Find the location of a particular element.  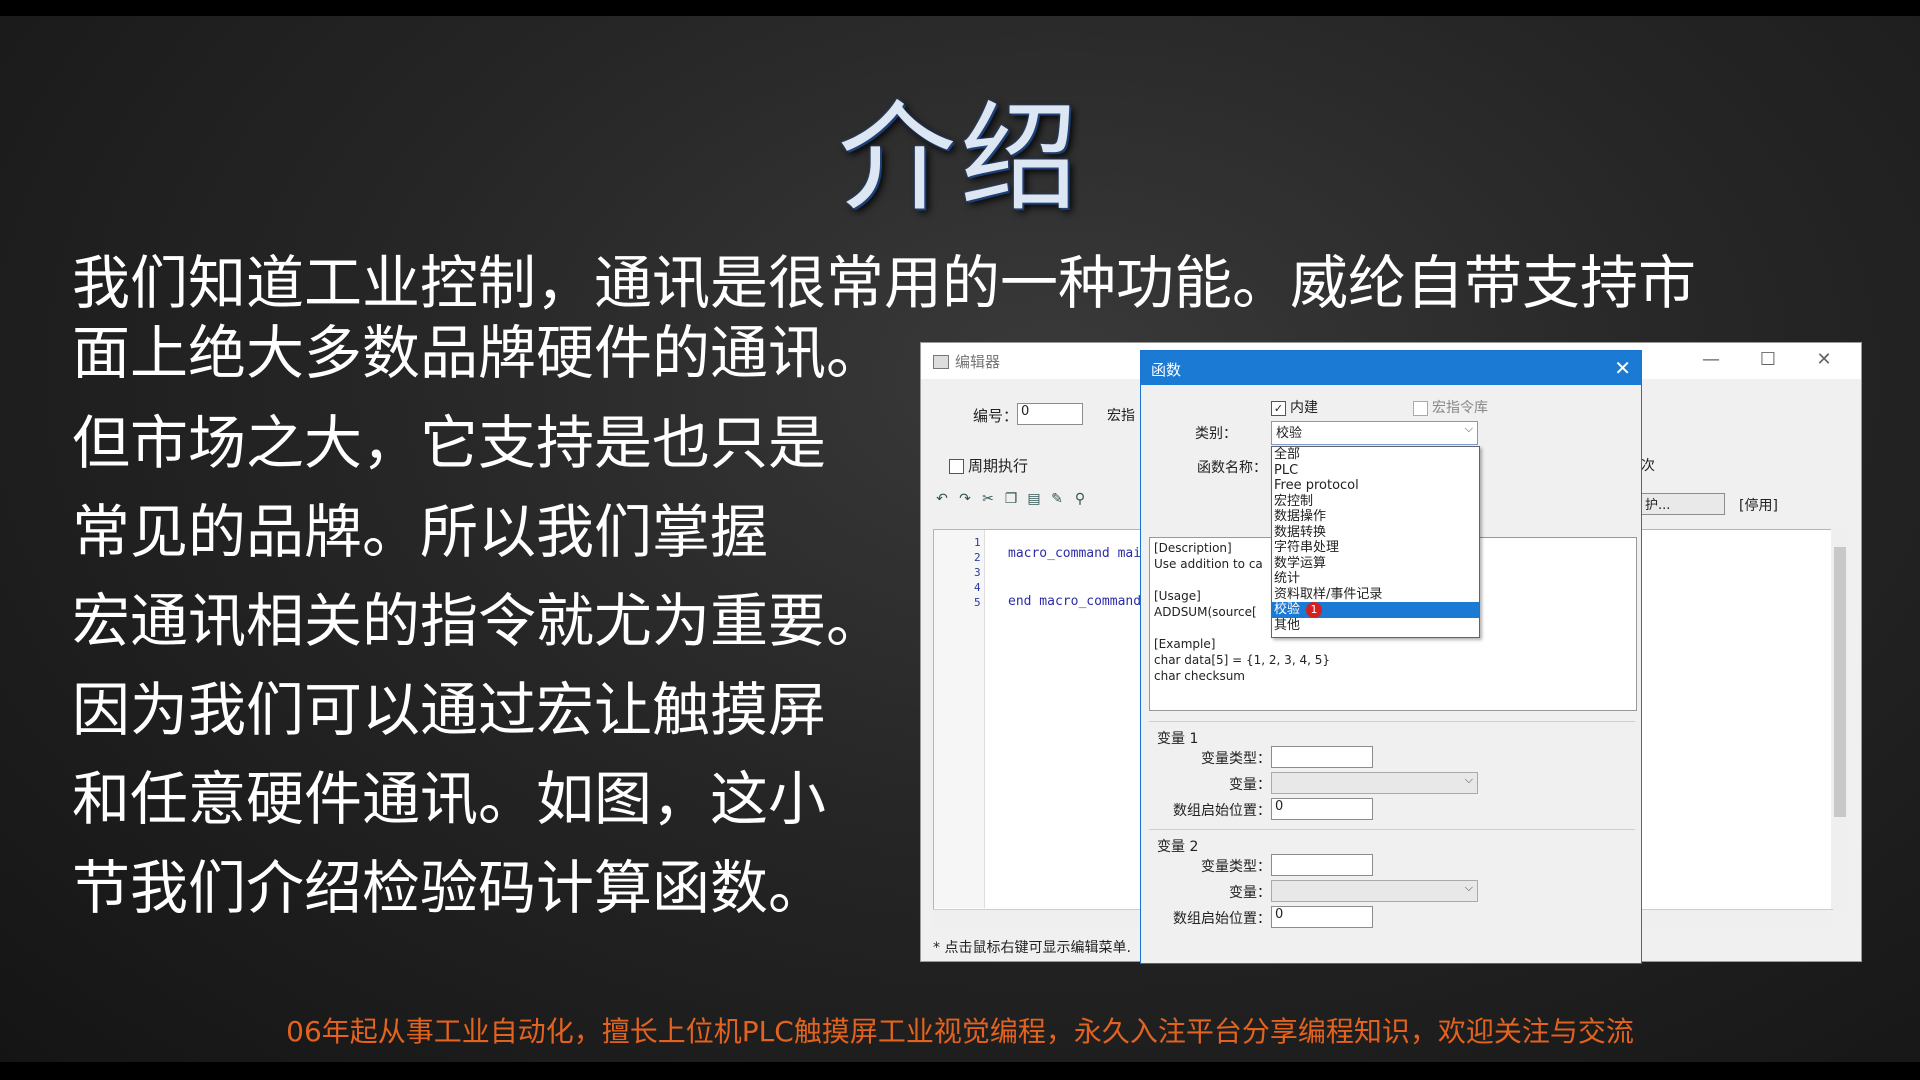

variable-1-group: 变量 1 变量类型： 变量： ⌵ 数组启始位置： 0 is located at coordinates (1392, 771).